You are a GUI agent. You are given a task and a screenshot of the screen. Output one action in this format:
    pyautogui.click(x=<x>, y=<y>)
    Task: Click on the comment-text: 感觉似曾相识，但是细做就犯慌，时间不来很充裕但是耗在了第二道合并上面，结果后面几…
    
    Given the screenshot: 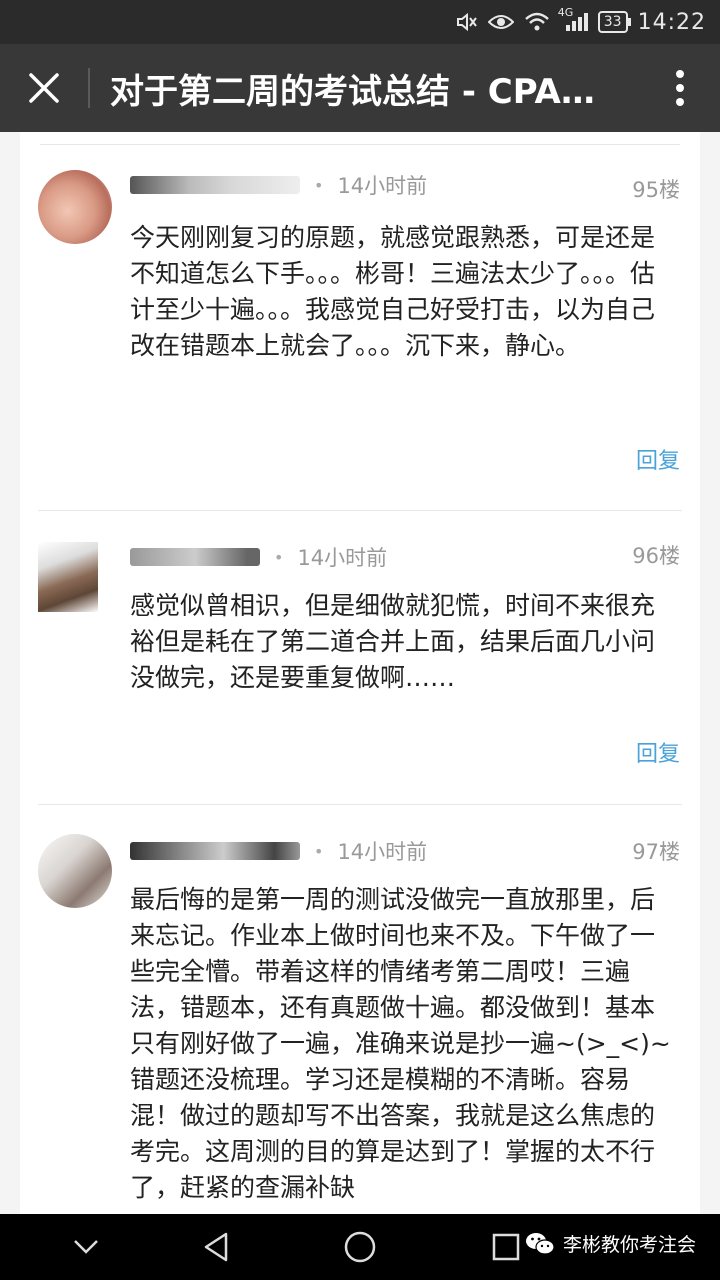 What is the action you would take?
    pyautogui.click(x=393, y=641)
    